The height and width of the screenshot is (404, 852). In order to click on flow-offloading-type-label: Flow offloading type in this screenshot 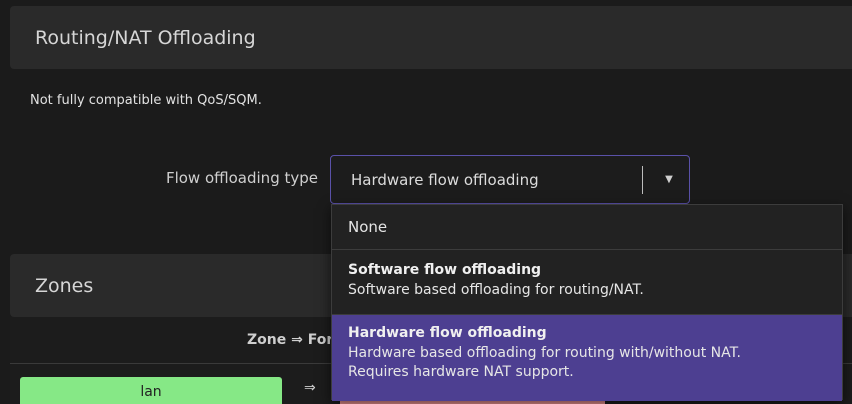, I will do `click(241, 178)`.